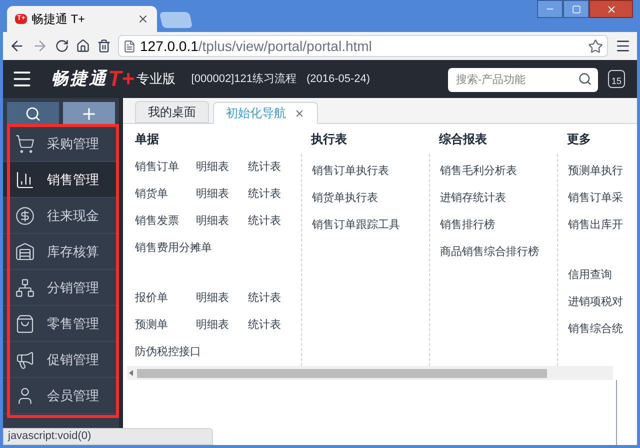 Image resolution: width=640 pixels, height=448 pixels. What do you see at coordinates (165, 298) in the screenshot?
I see `nav-link: 报价单` at bounding box center [165, 298].